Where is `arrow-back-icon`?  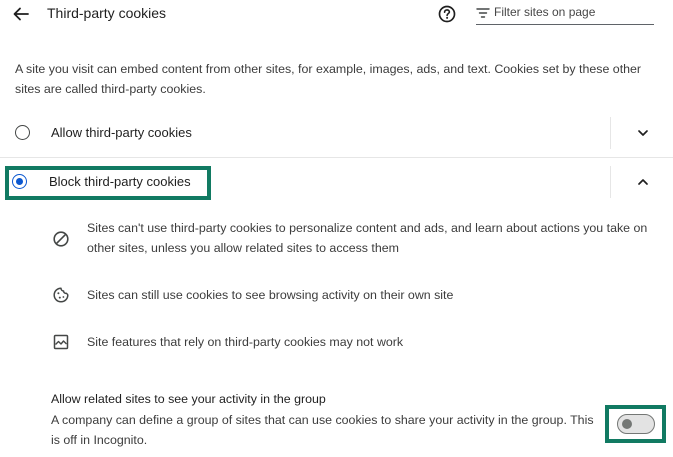
arrow-back-icon is located at coordinates (21, 14).